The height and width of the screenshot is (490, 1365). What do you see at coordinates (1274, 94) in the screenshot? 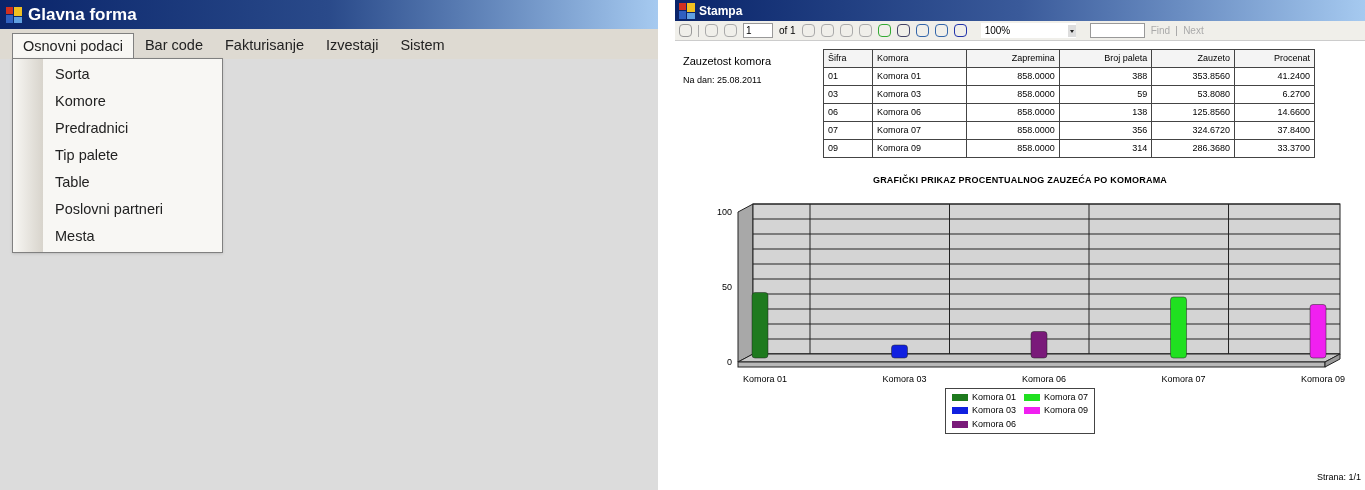
I see `table-cell: 6.2700` at bounding box center [1274, 94].